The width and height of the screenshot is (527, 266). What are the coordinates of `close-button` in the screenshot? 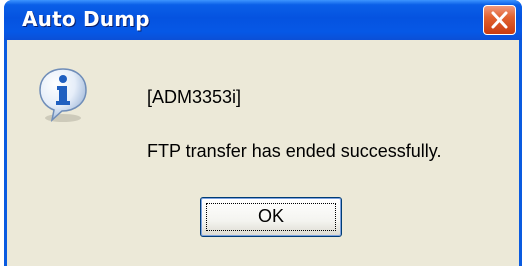 It's located at (499, 20).